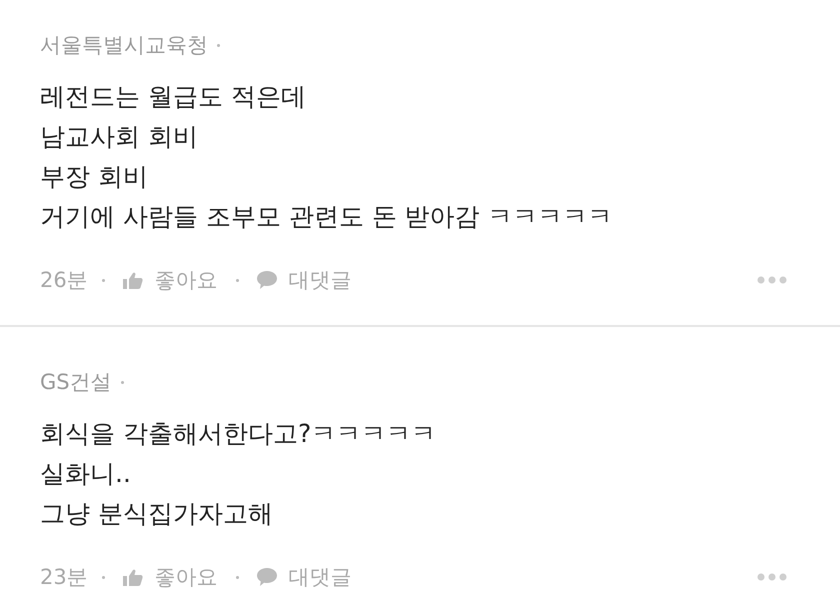 Image resolution: width=840 pixels, height=600 pixels. What do you see at coordinates (64, 280) in the screenshot?
I see `comment-time: 26분` at bounding box center [64, 280].